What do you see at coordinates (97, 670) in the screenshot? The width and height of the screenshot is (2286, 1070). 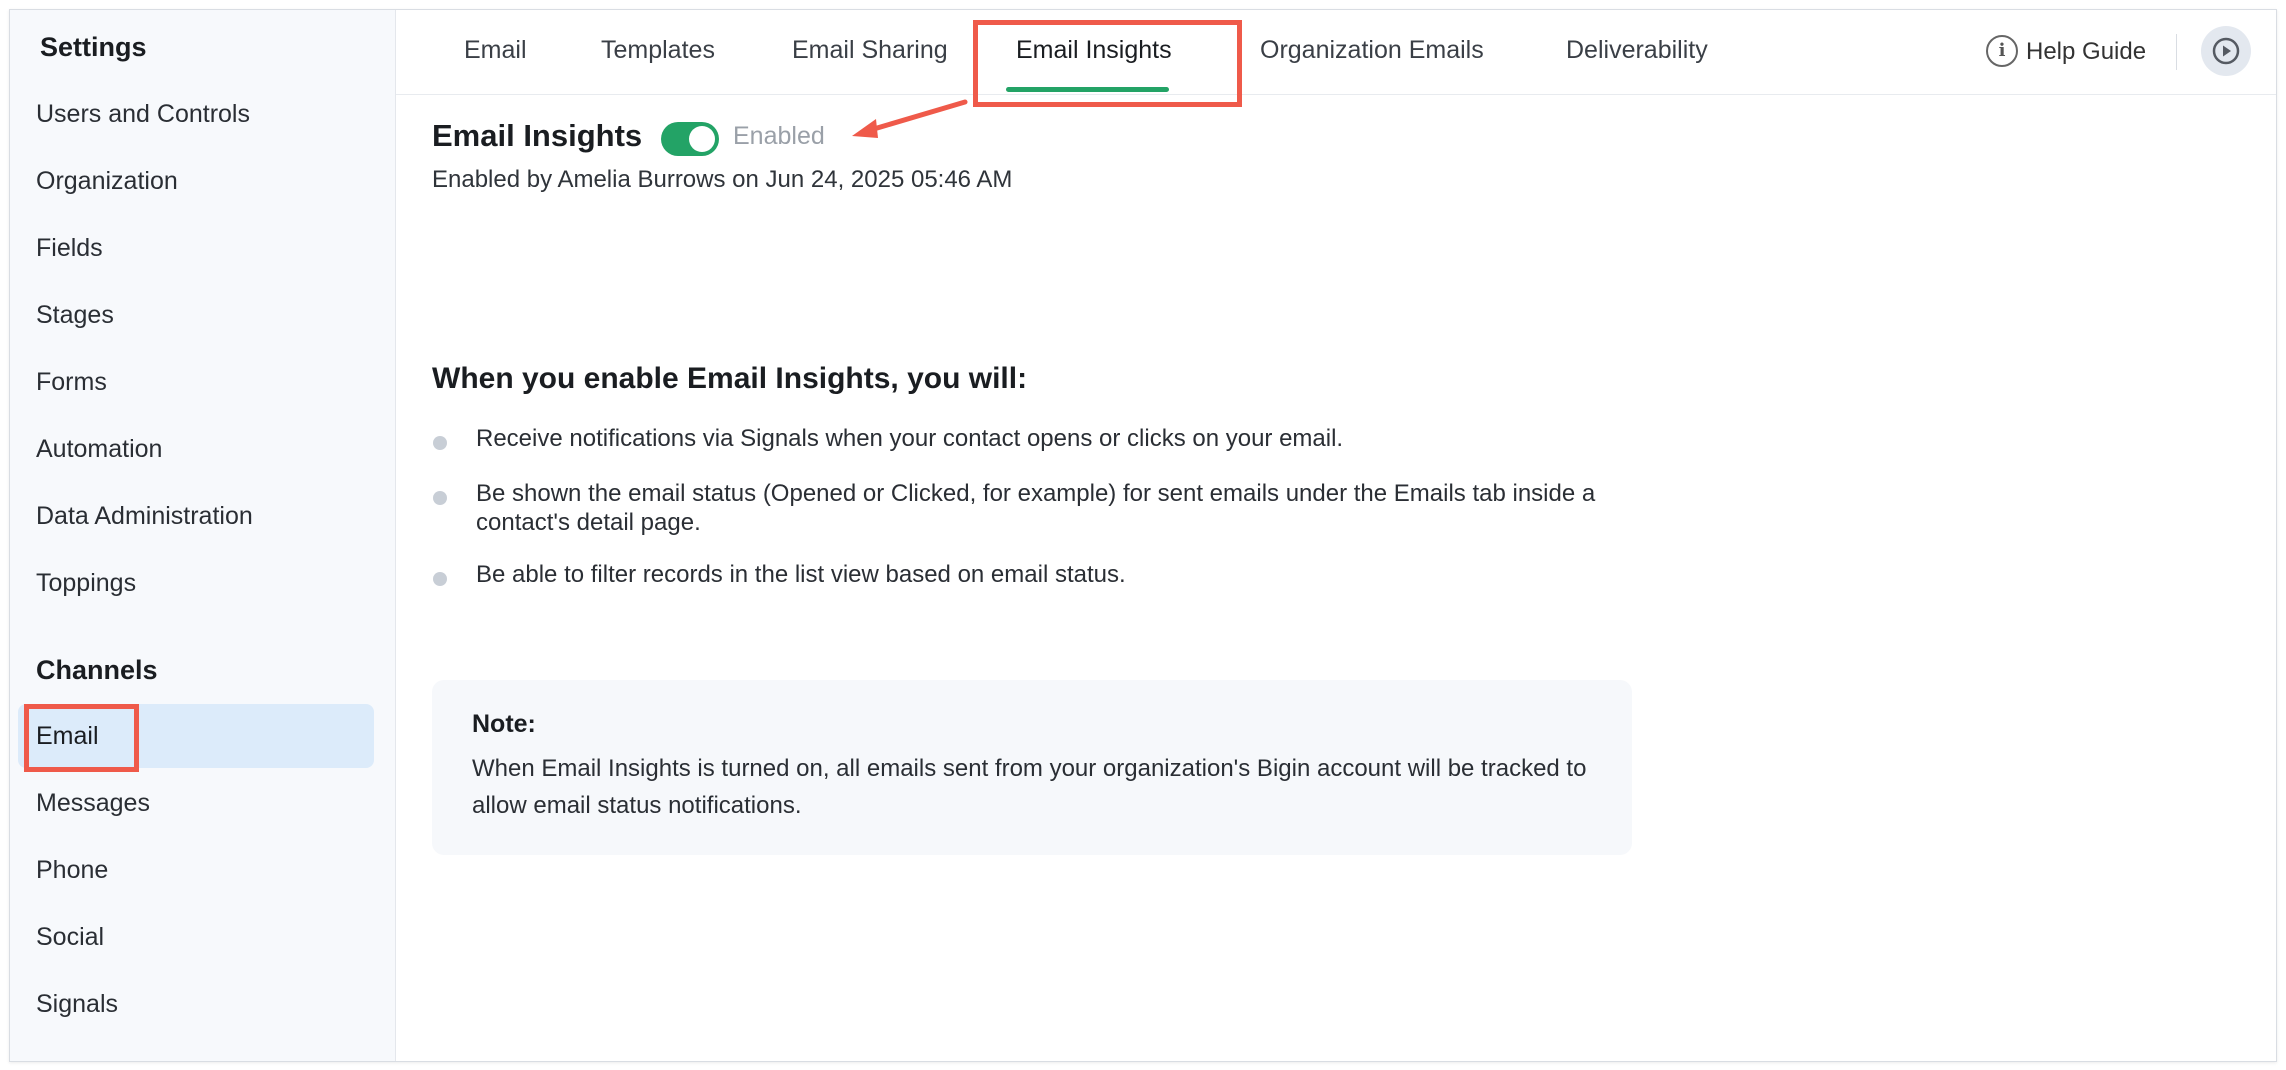 I see `channels-heading: Channels` at bounding box center [97, 670].